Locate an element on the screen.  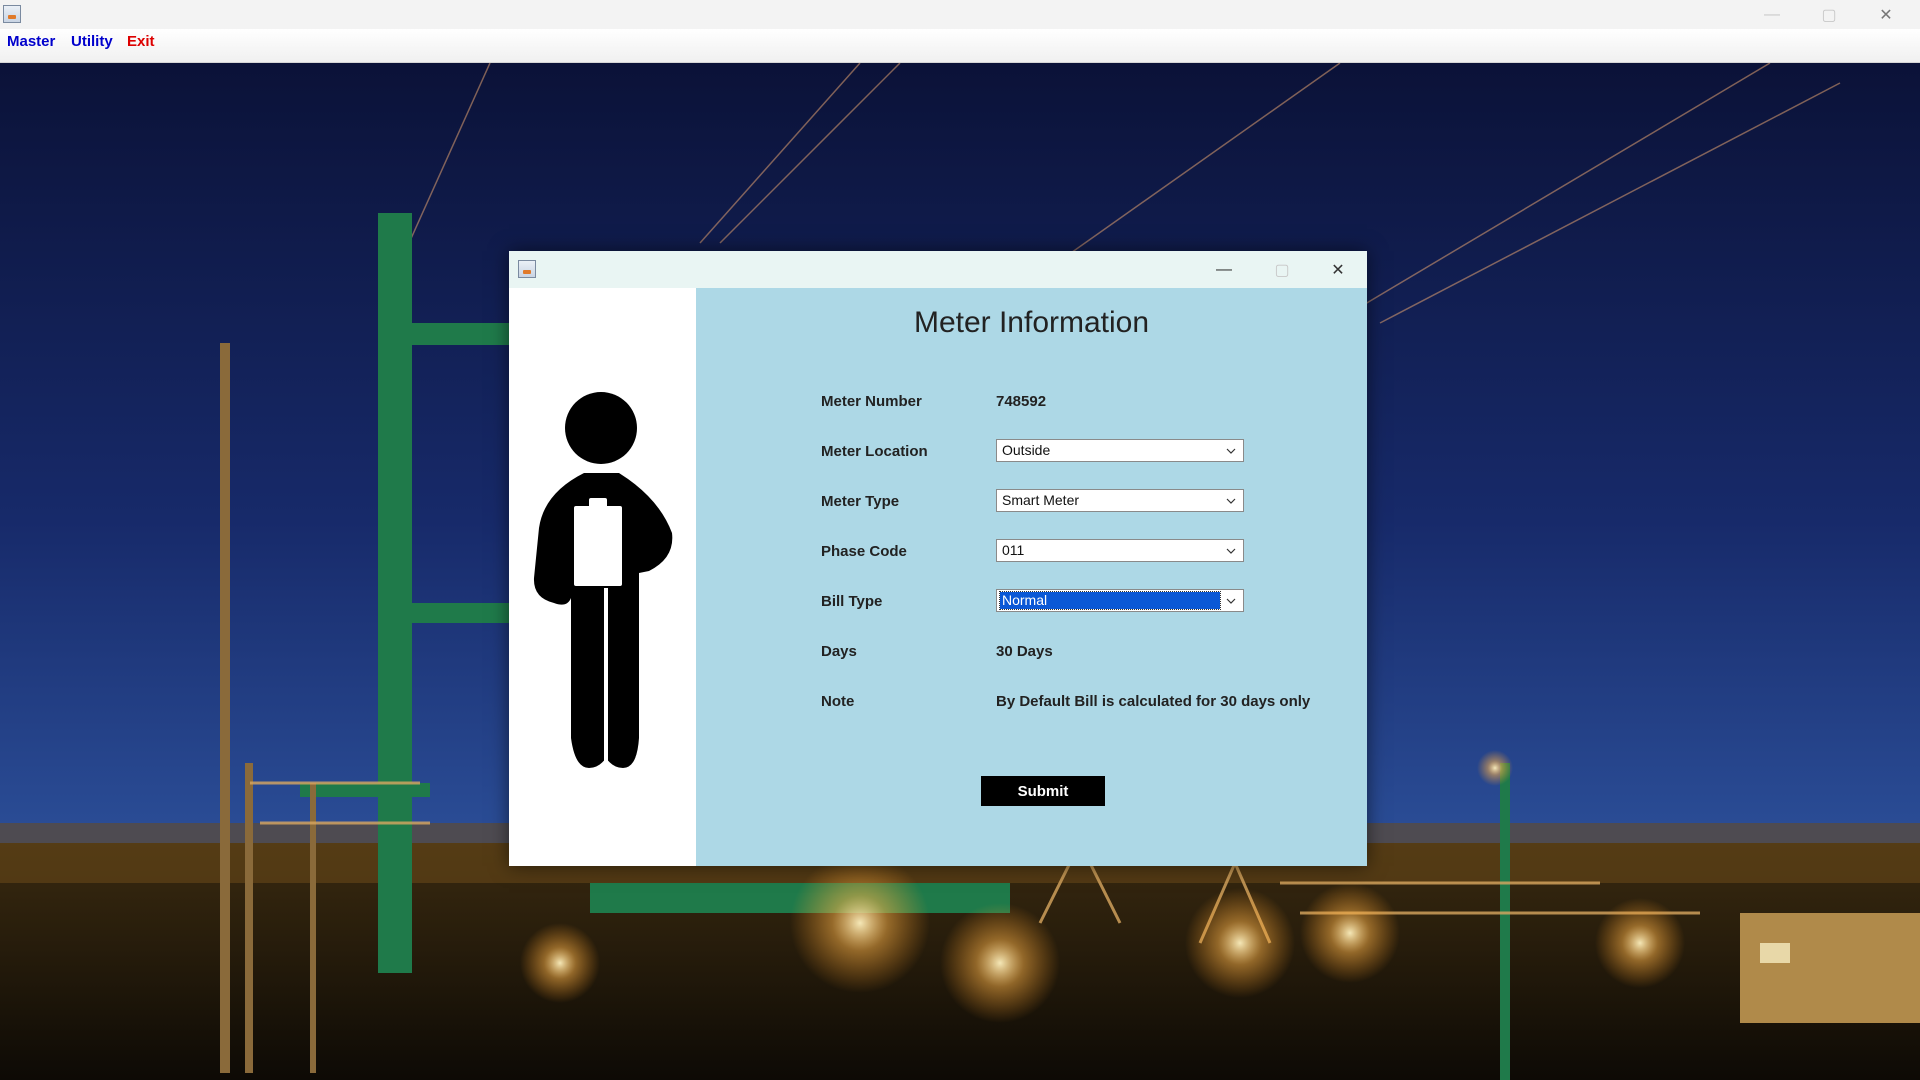
bill-type-select: Normal is located at coordinates (1120, 600).